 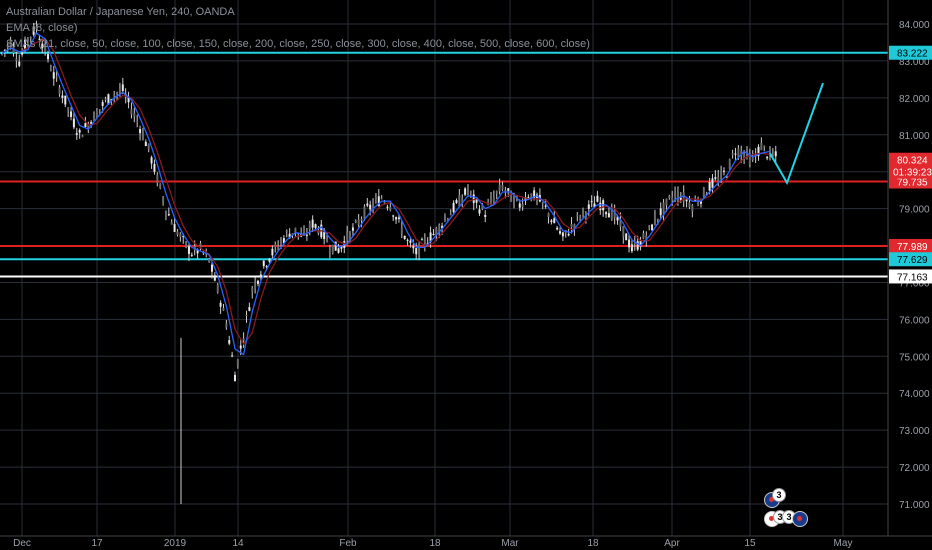 I want to click on time-tick-label: 18, so click(x=593, y=543).